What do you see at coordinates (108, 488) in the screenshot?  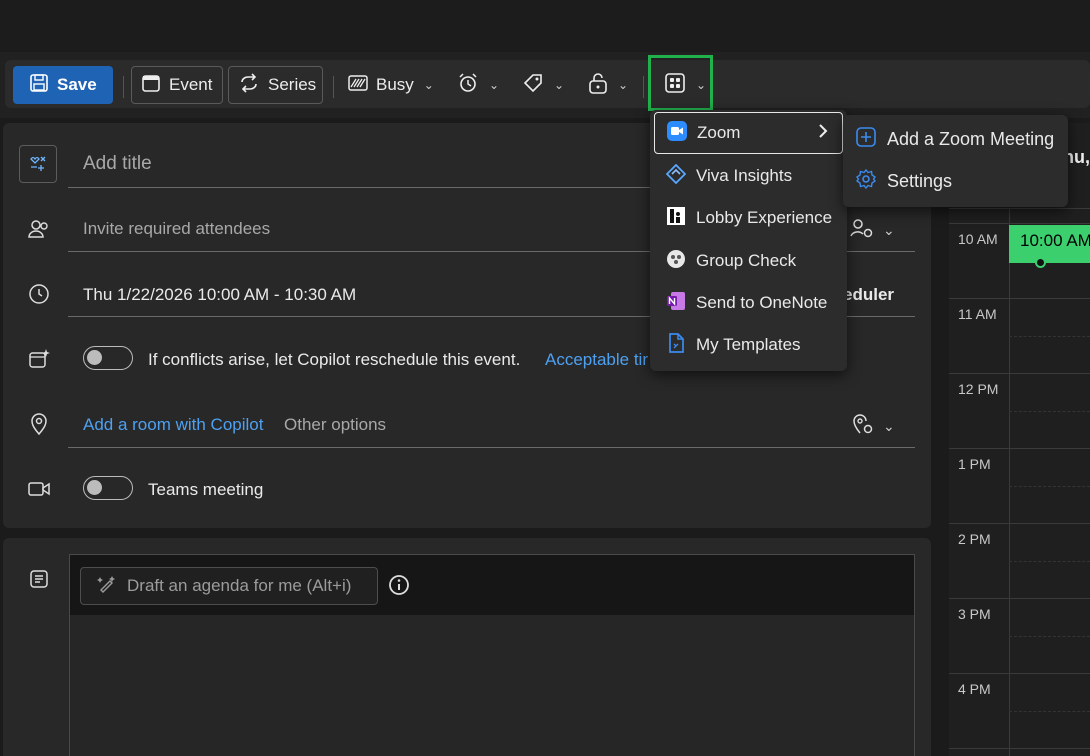 I see `teams-meeting-toggle` at bounding box center [108, 488].